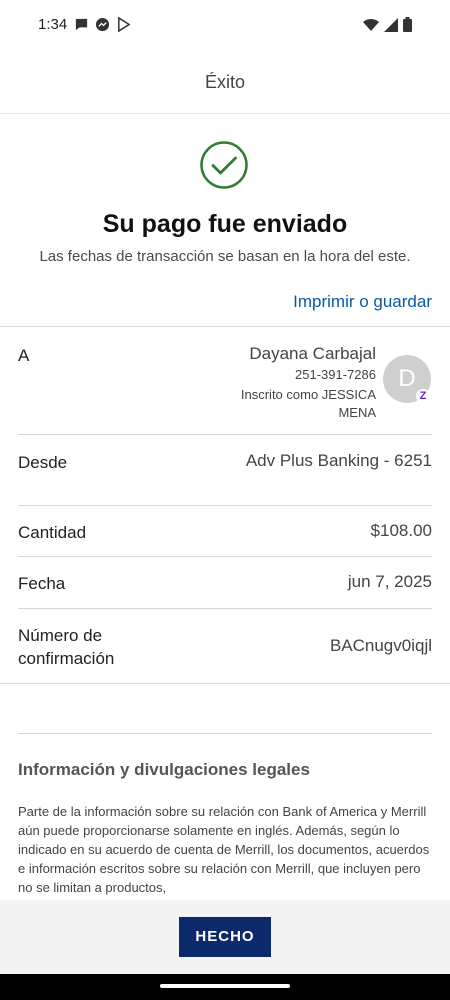  I want to click on confirmation-number-label: Número de confirmación, so click(66, 647).